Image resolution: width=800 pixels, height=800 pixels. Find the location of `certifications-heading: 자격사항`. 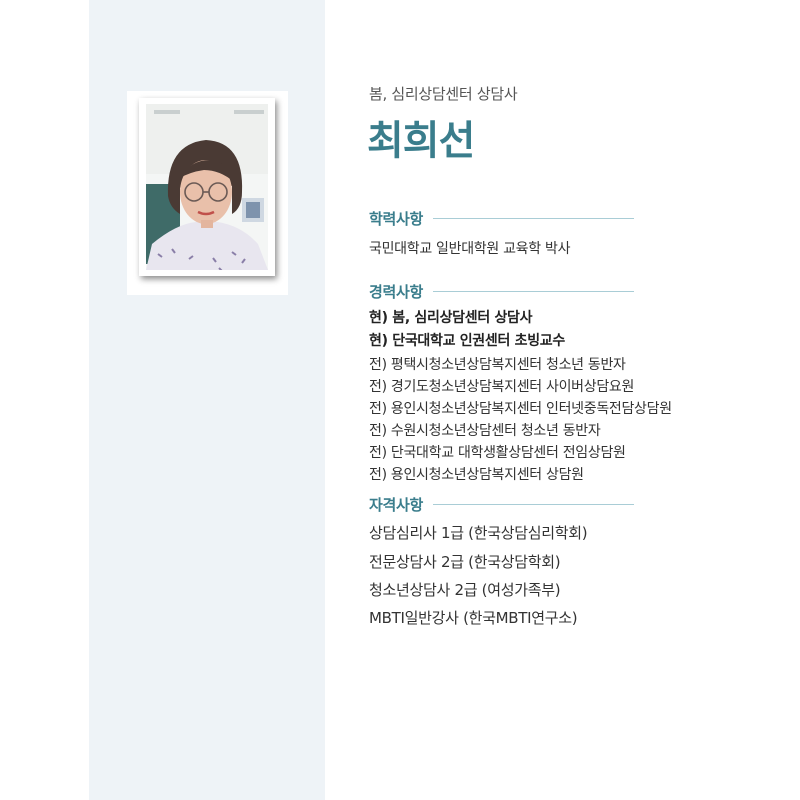

certifications-heading: 자격사항 is located at coordinates (501, 504).